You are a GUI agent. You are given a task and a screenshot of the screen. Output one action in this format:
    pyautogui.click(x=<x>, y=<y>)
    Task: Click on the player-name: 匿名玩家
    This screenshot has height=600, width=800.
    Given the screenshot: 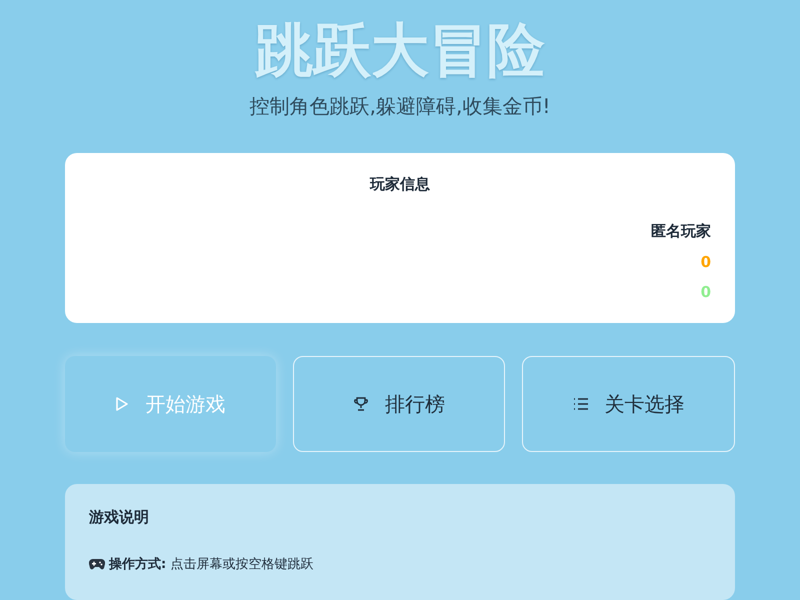 What is the action you would take?
    pyautogui.click(x=681, y=231)
    